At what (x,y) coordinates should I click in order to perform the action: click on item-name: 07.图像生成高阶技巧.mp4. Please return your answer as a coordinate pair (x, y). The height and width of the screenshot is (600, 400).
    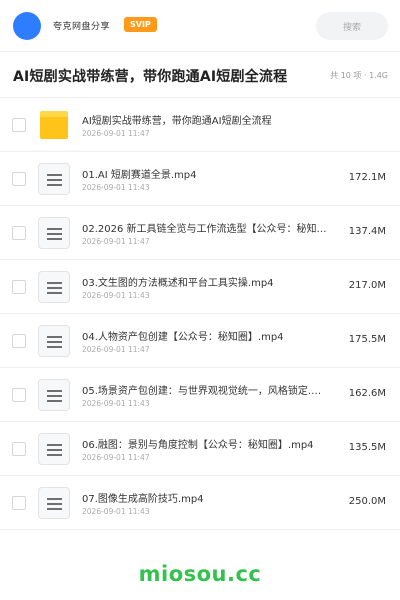
    Looking at the image, I should click on (143, 499).